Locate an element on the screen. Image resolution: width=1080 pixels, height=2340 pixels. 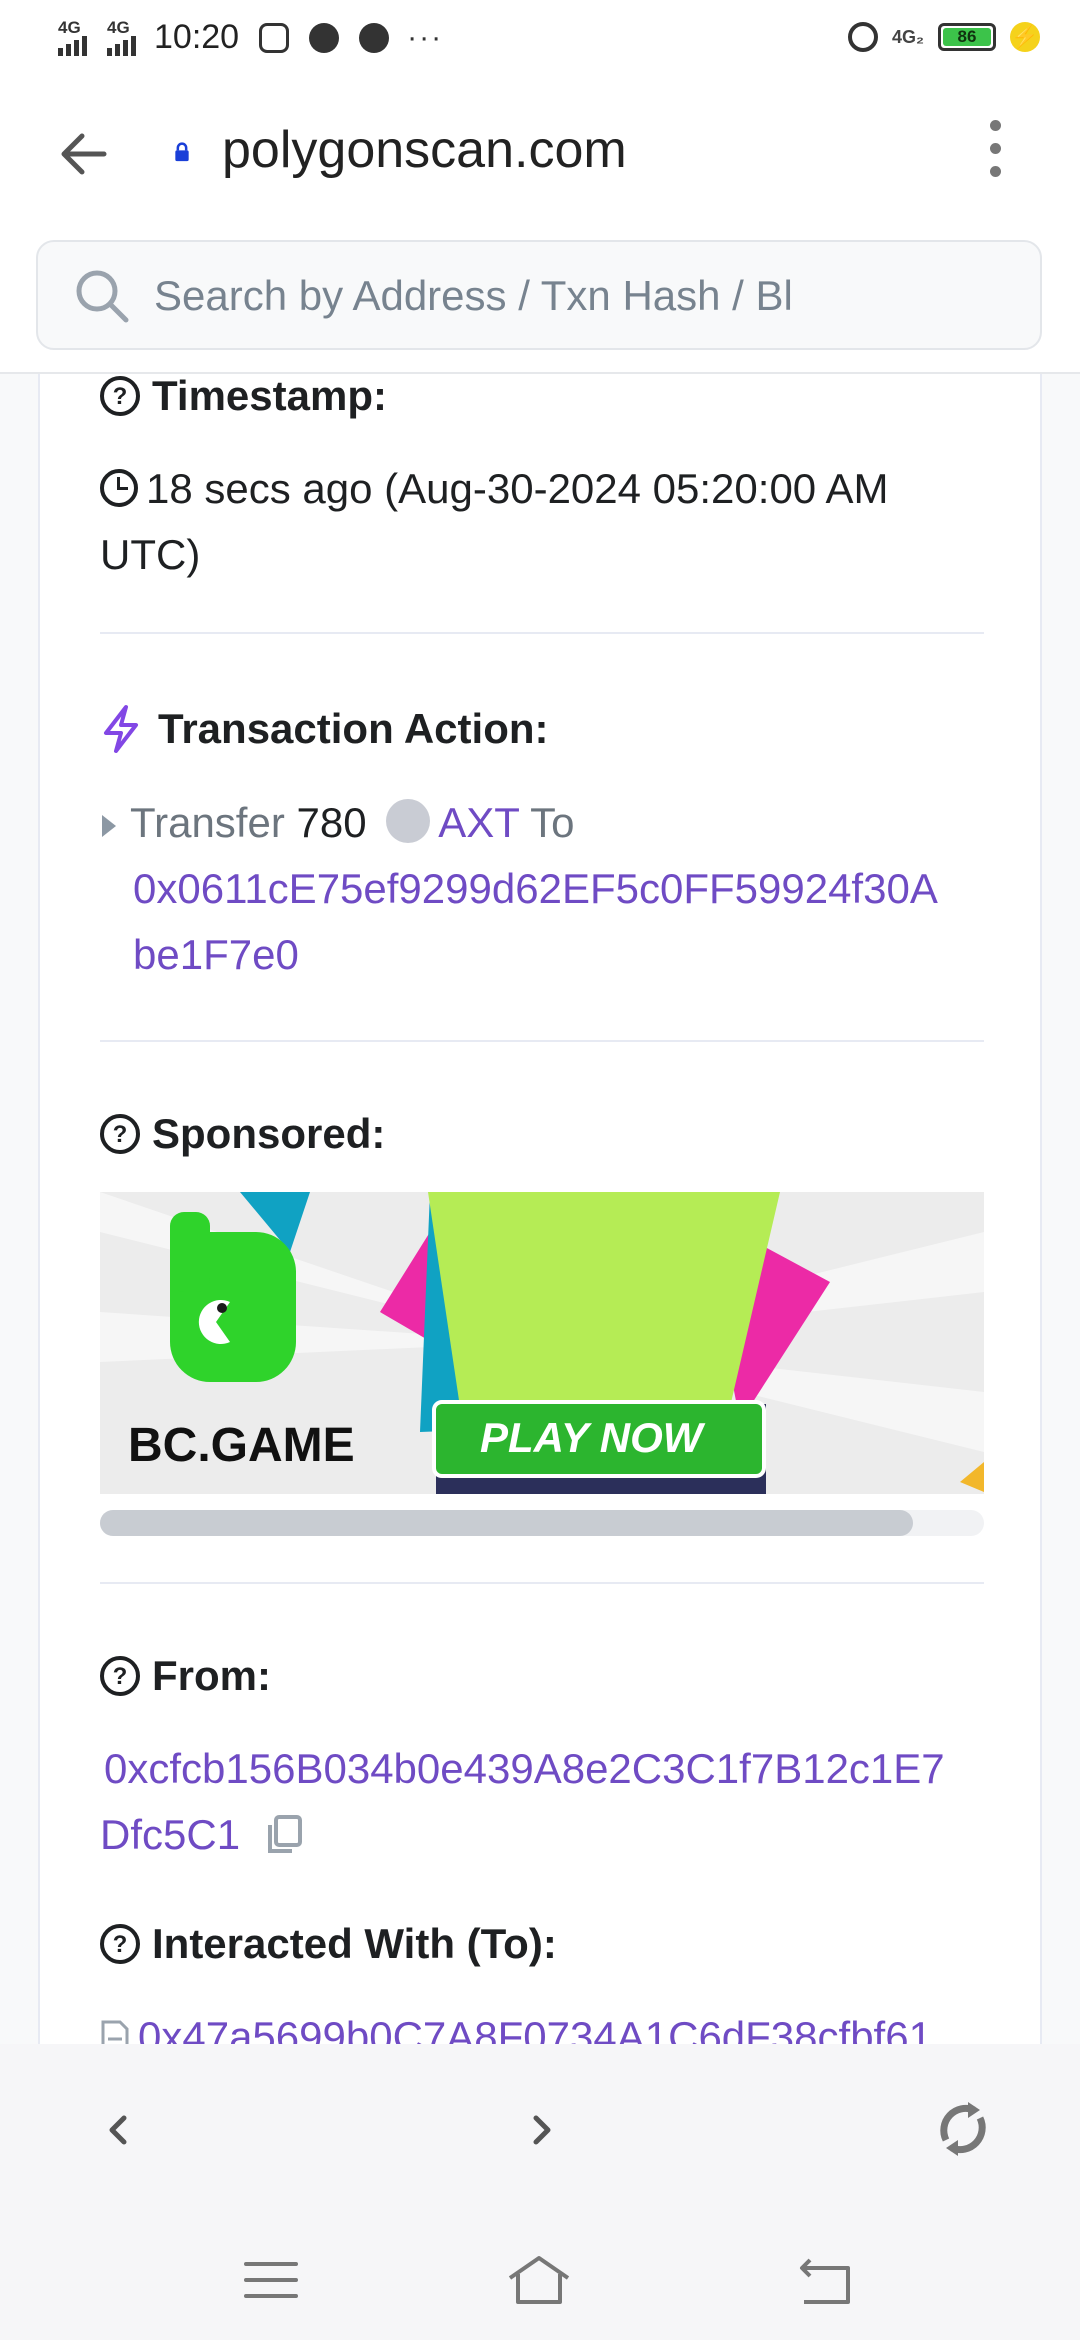
interacted-with-label-text: Interacted With (To): is located at coordinates (354, 1943).